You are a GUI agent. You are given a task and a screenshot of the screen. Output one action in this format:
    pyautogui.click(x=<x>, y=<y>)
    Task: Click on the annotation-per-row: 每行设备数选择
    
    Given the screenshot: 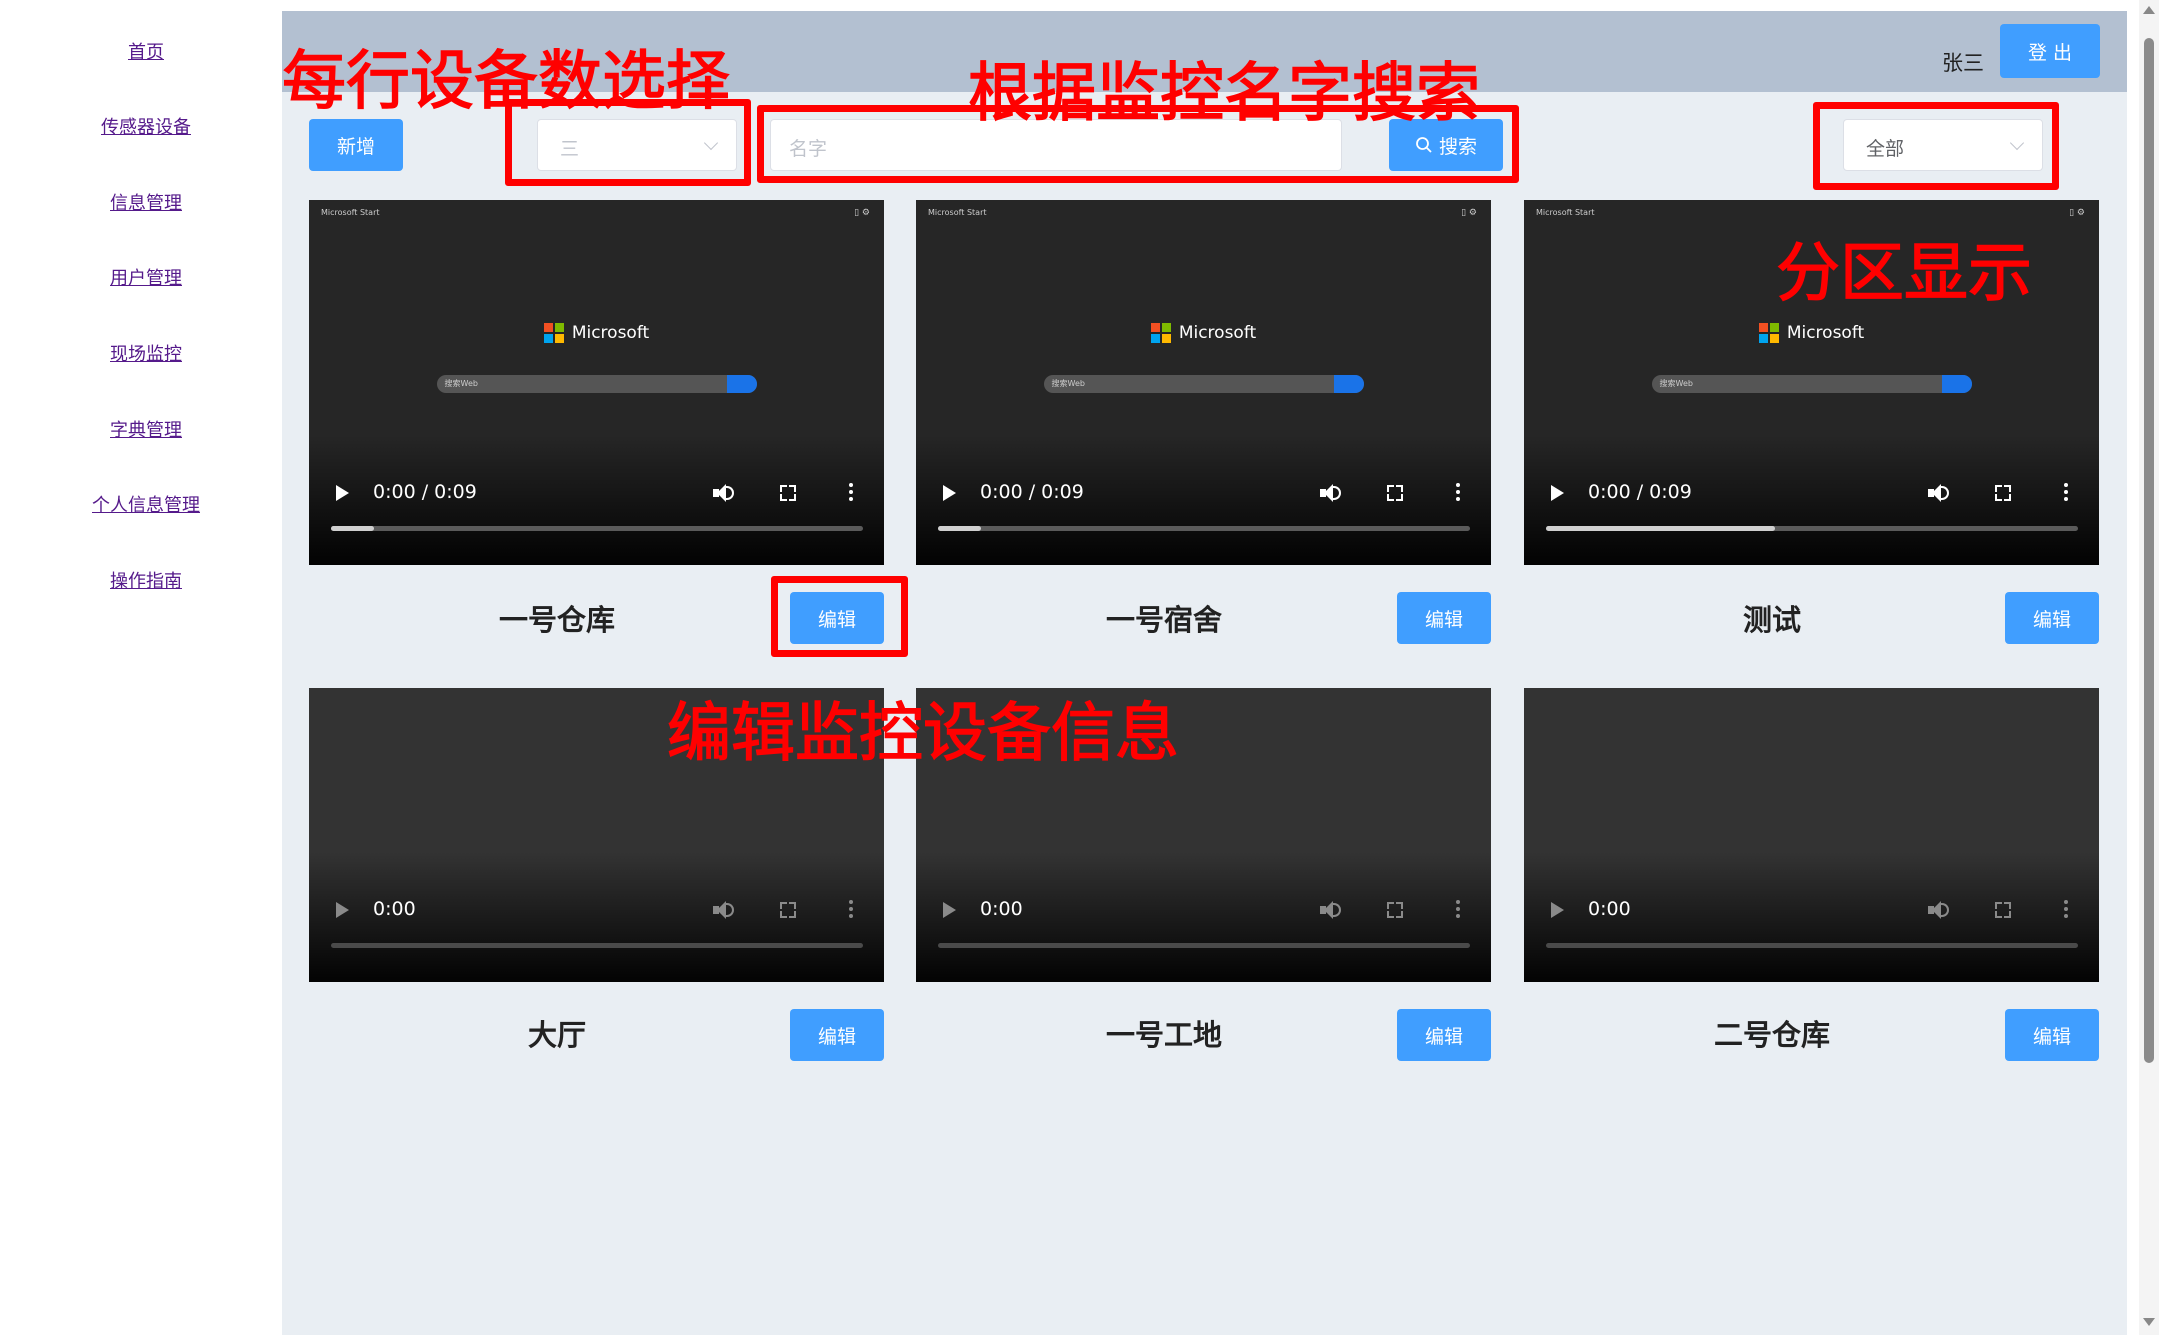 What is the action you would take?
    pyautogui.click(x=506, y=82)
    